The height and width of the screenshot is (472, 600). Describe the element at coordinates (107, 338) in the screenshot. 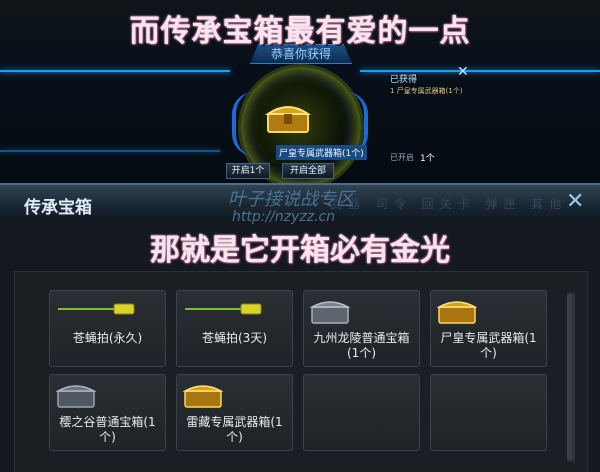

I see `slot-label: 苍蝇拍(永久)` at that location.